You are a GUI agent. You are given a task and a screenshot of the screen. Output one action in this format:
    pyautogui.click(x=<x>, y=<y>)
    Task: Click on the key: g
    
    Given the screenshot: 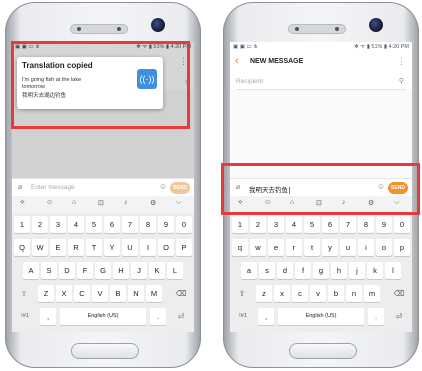 What is the action you would take?
    pyautogui.click(x=321, y=270)
    